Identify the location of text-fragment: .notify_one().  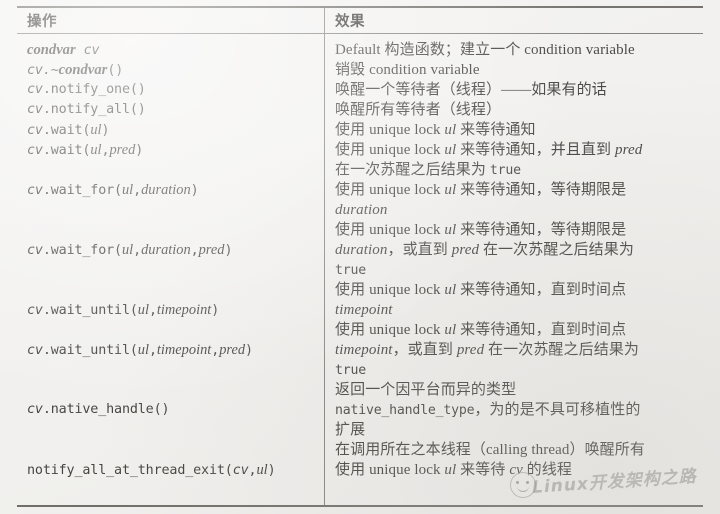
(94, 89).